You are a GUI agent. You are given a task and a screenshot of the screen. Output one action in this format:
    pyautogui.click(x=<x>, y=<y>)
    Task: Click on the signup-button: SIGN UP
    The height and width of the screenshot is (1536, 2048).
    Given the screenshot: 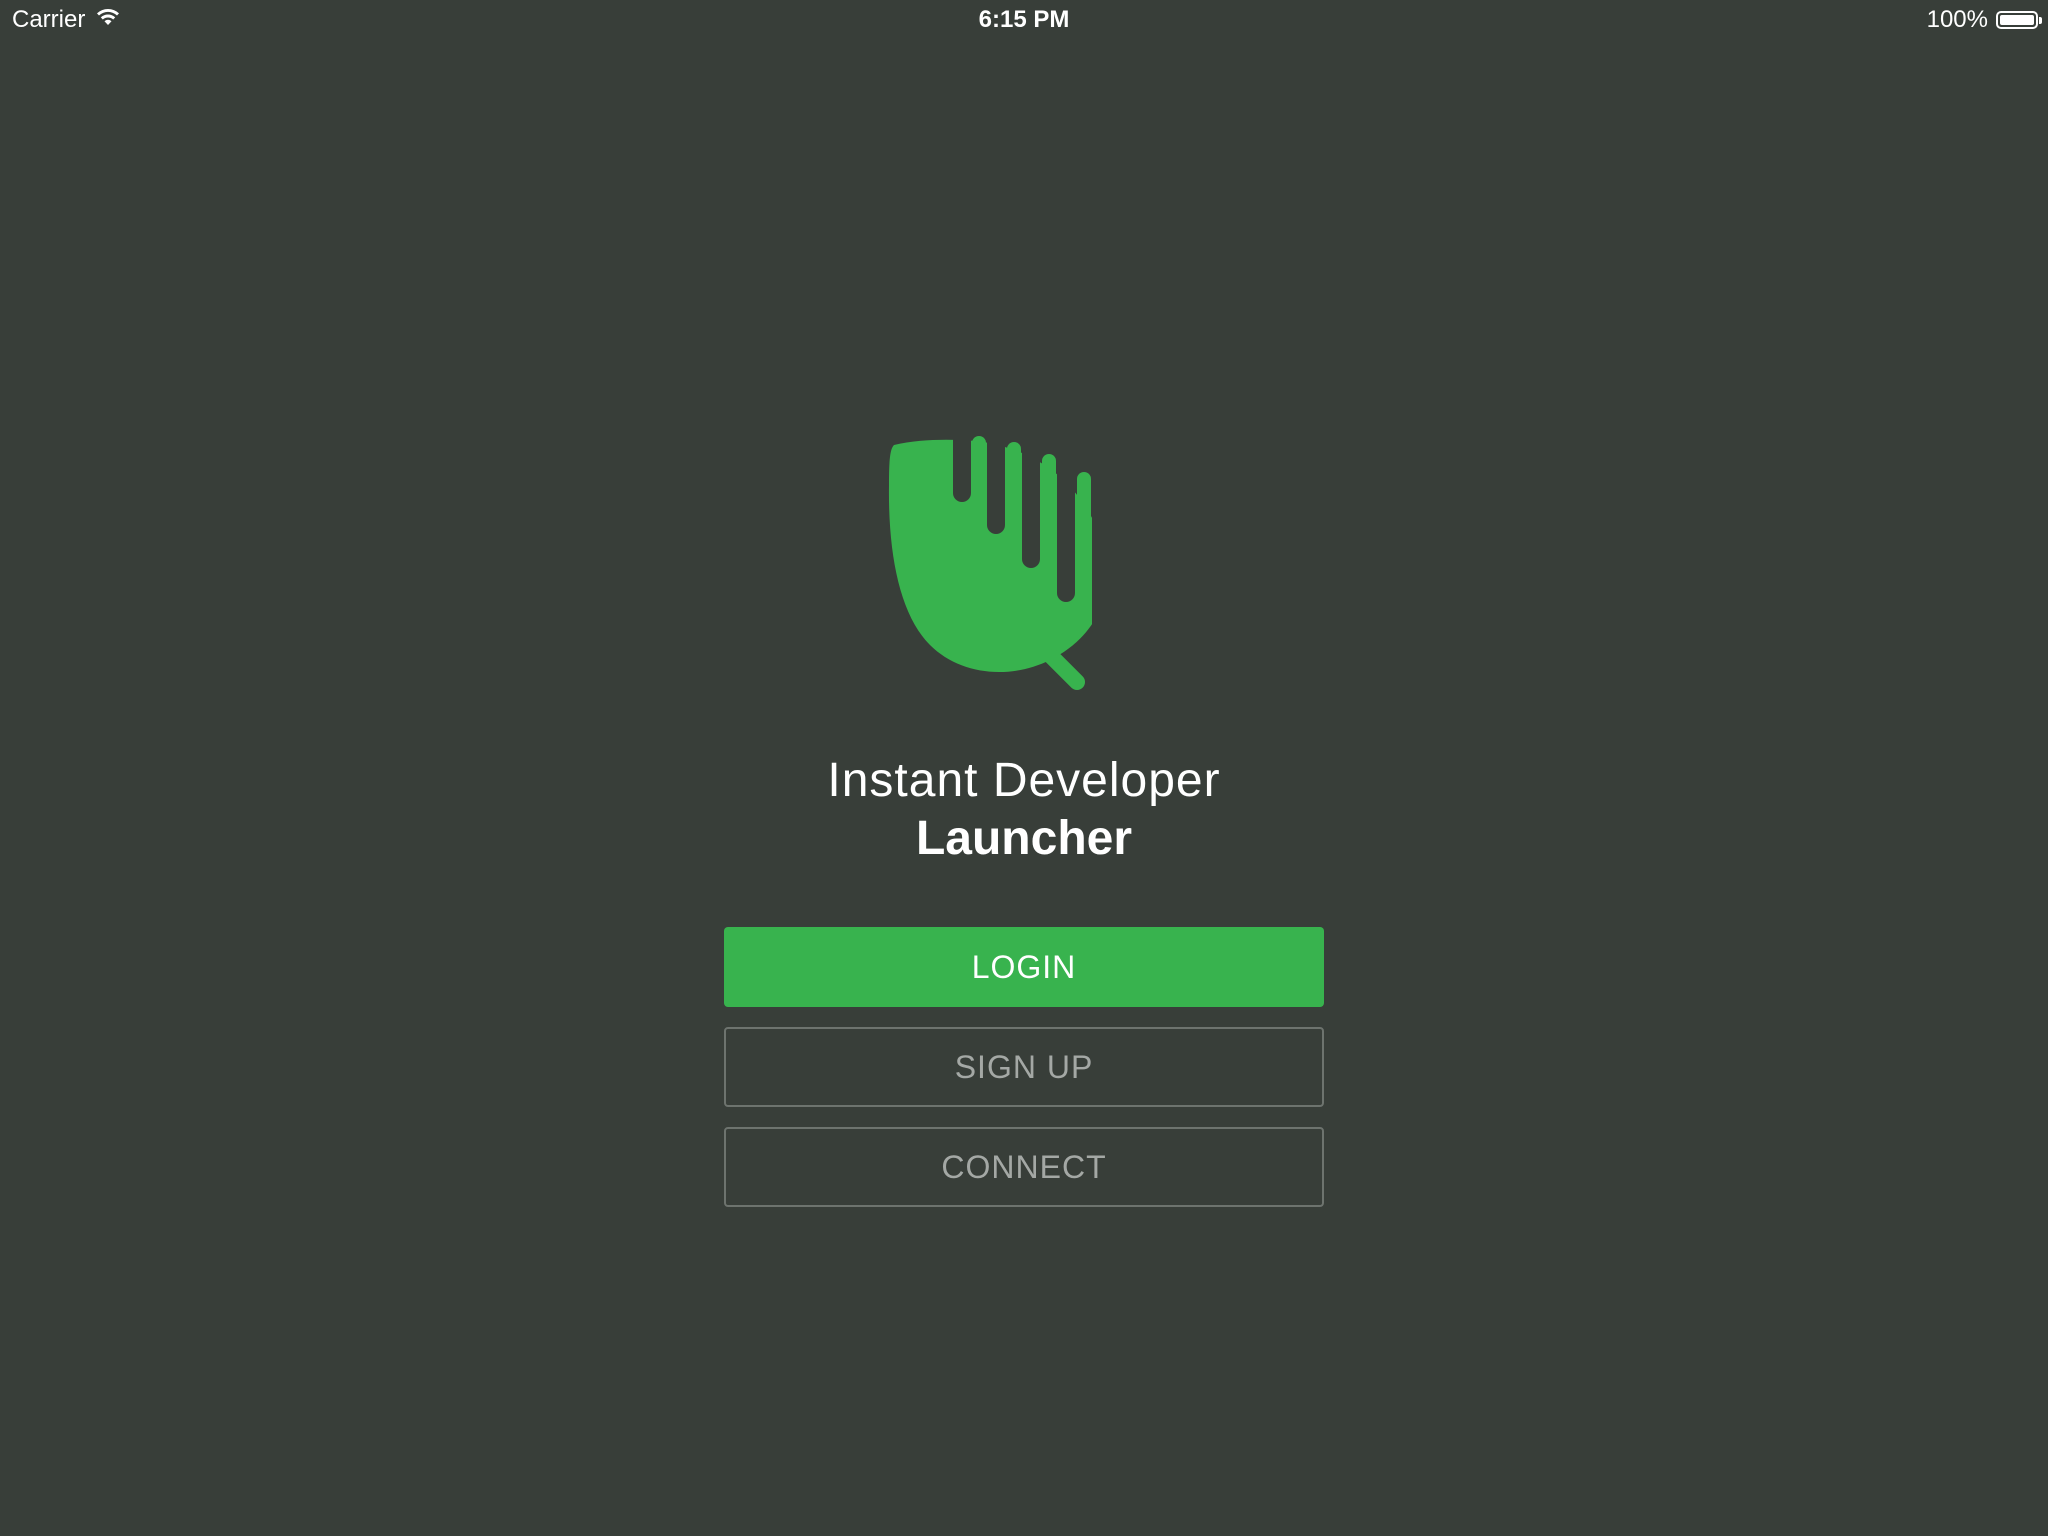 What is the action you would take?
    pyautogui.click(x=1024, y=1067)
    